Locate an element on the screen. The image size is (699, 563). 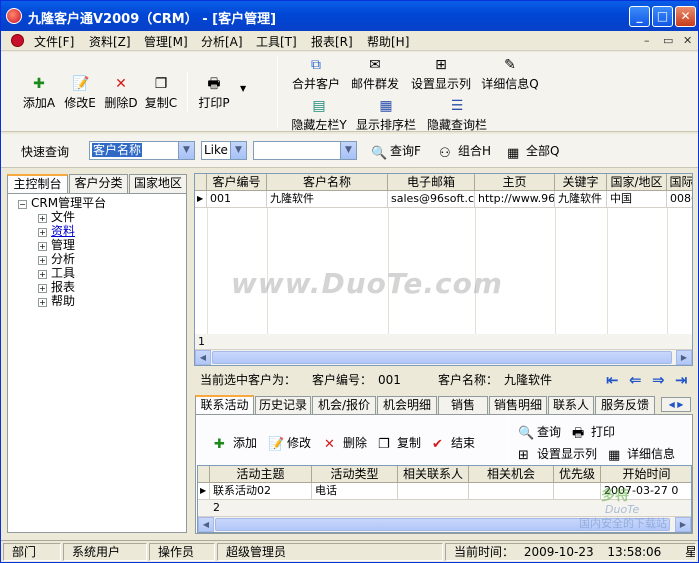
query-field-select: 客户名称 ▼ is located at coordinates (142, 150).